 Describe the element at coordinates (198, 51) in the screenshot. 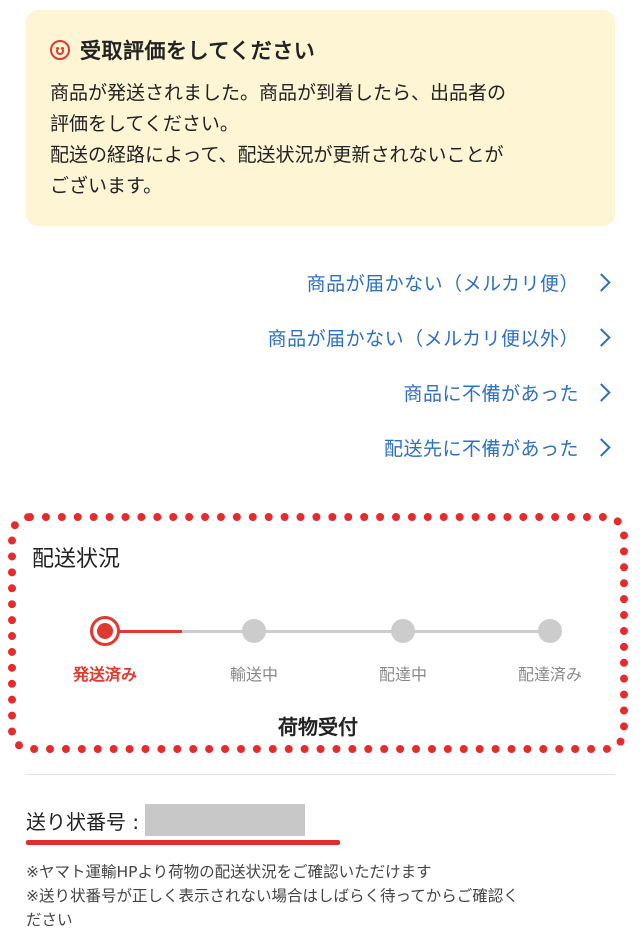

I see `notice-title: 受取評価をしてください` at that location.